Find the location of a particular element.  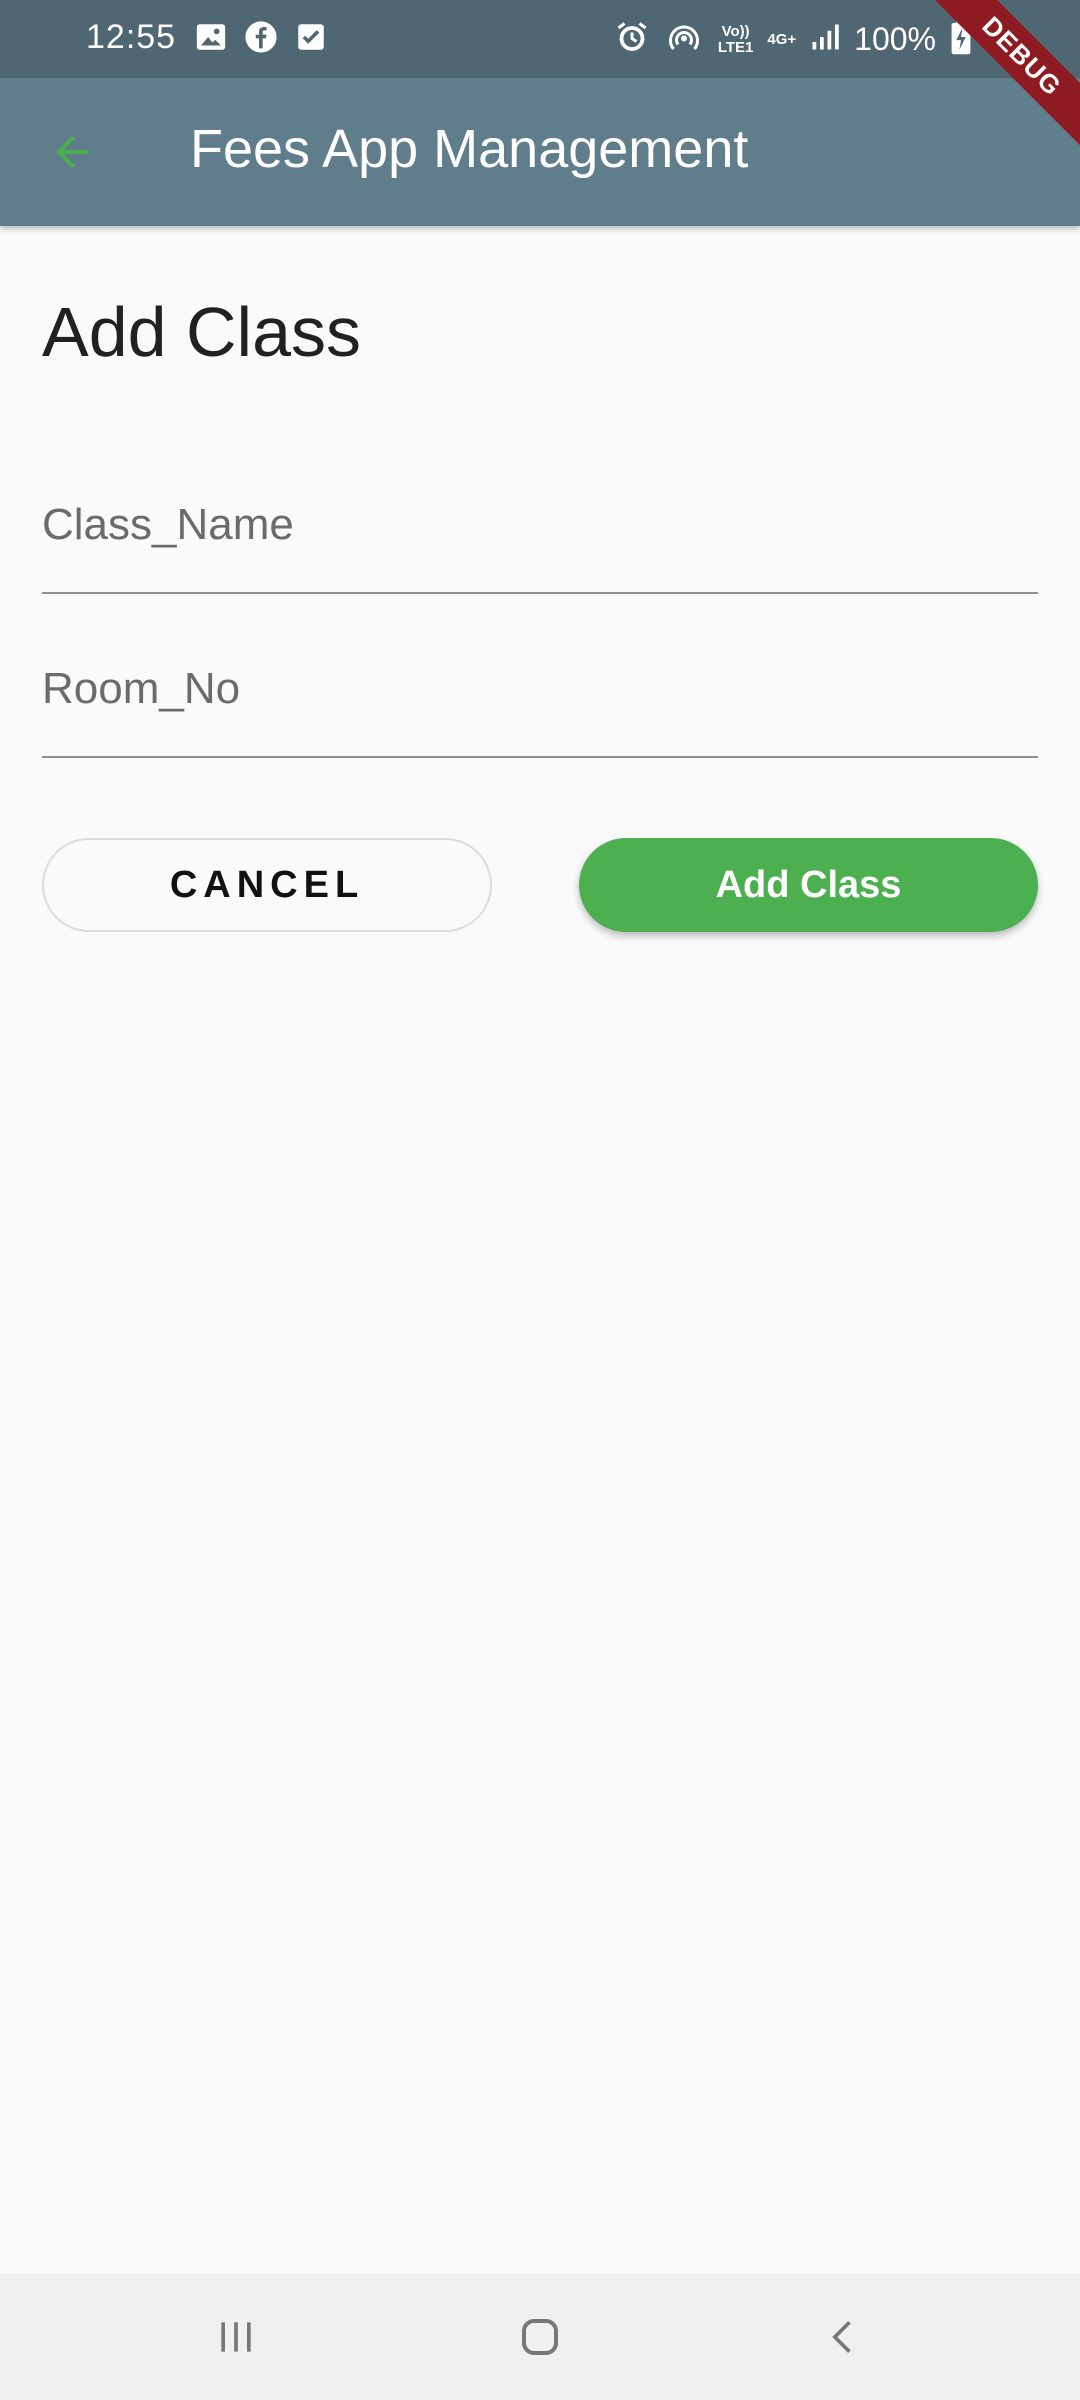

back-button is located at coordinates (72, 154).